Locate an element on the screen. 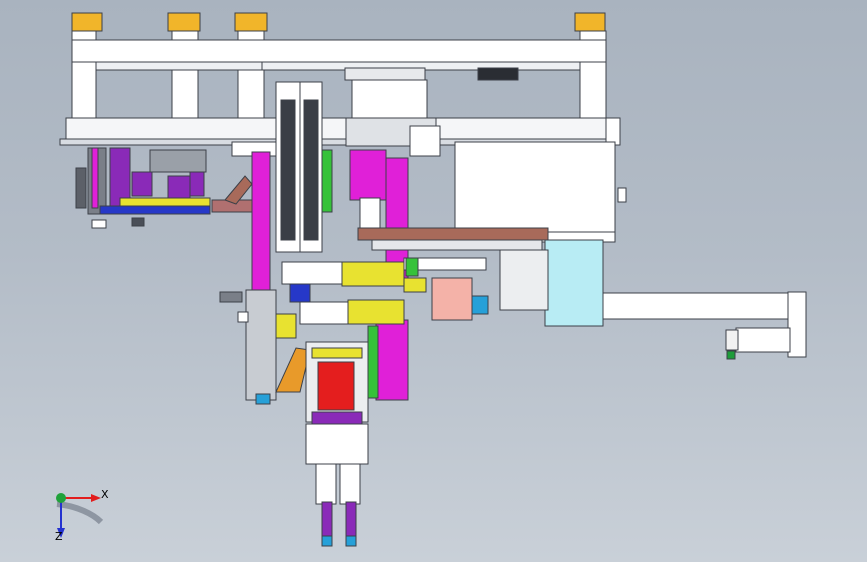 This screenshot has height=562, width=867. x-axis-label: X is located at coordinates (105, 494).